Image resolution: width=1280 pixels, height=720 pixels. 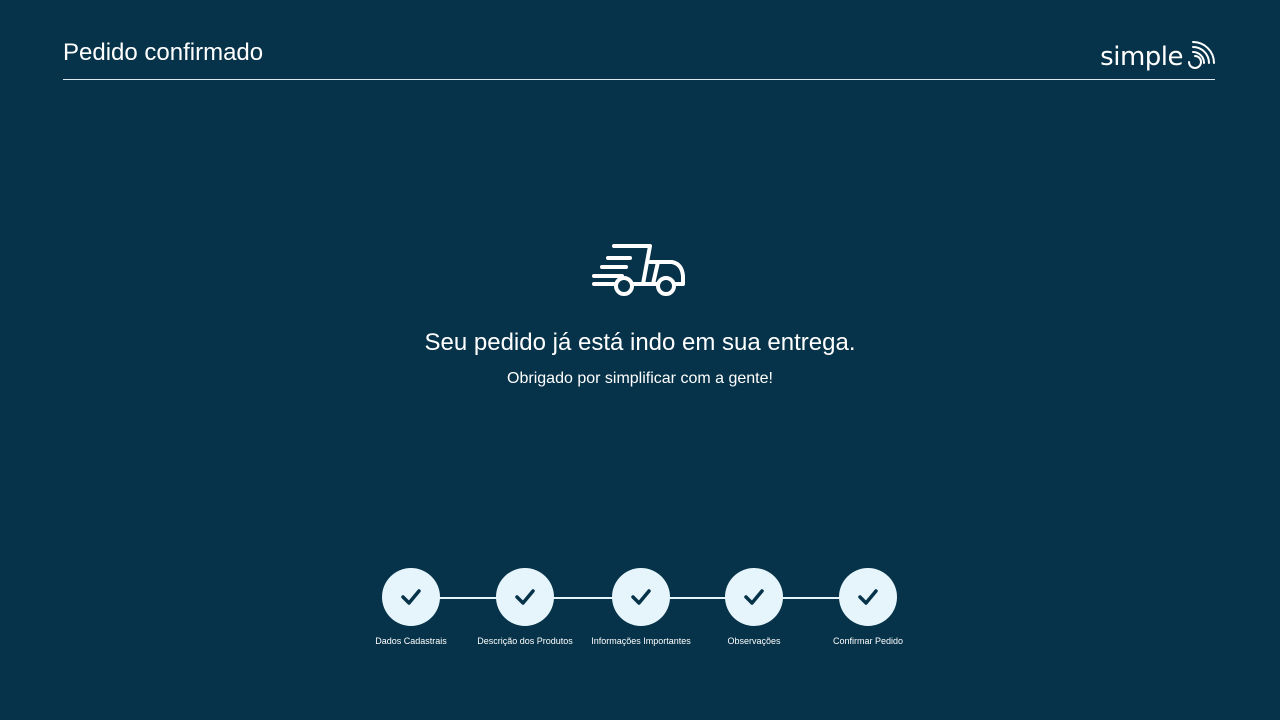 I want to click on logo-text: simple, so click(x=1141, y=57).